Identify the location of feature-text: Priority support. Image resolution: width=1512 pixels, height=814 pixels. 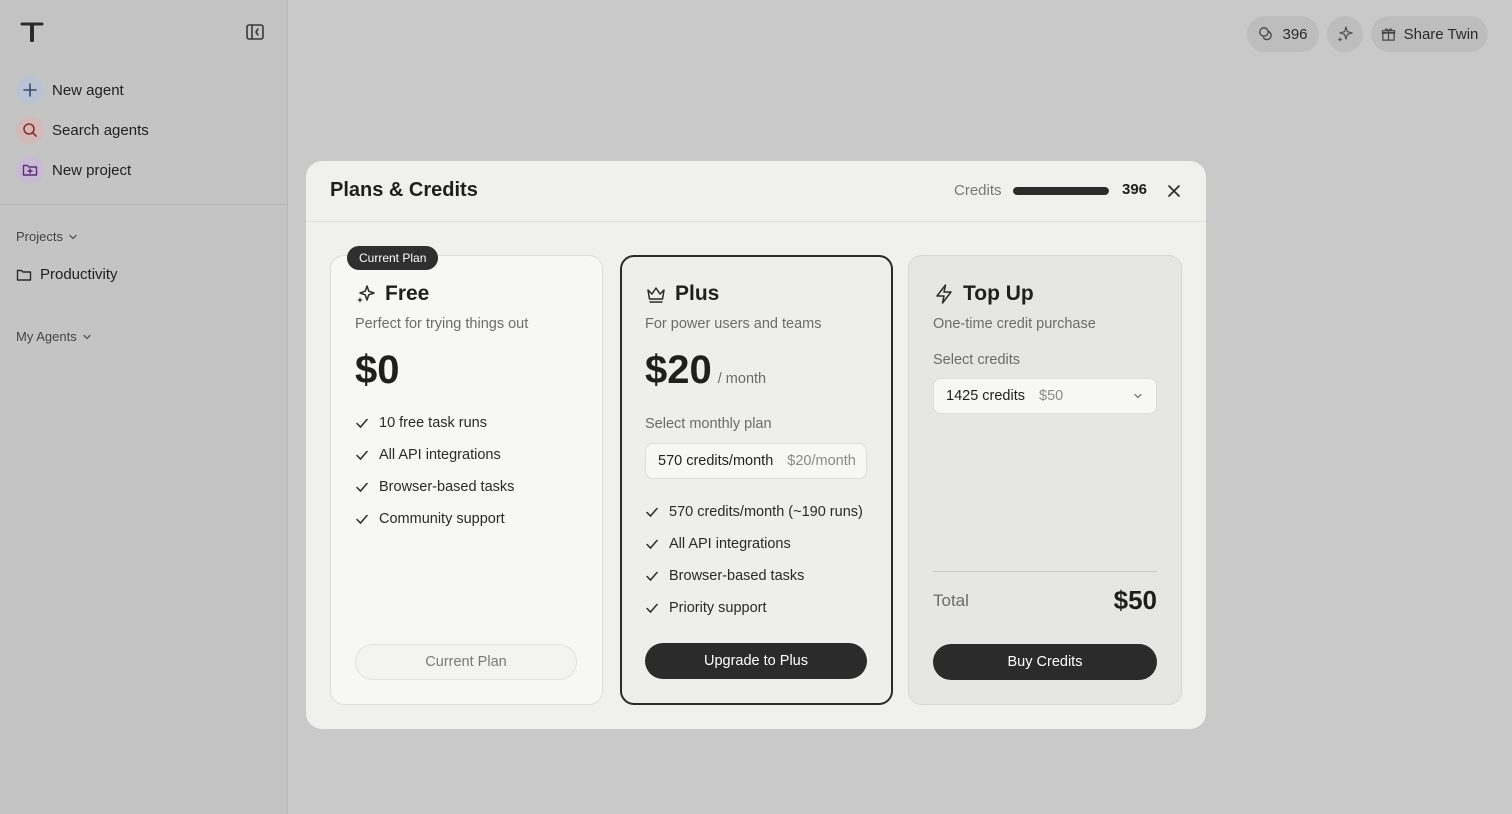
(718, 608).